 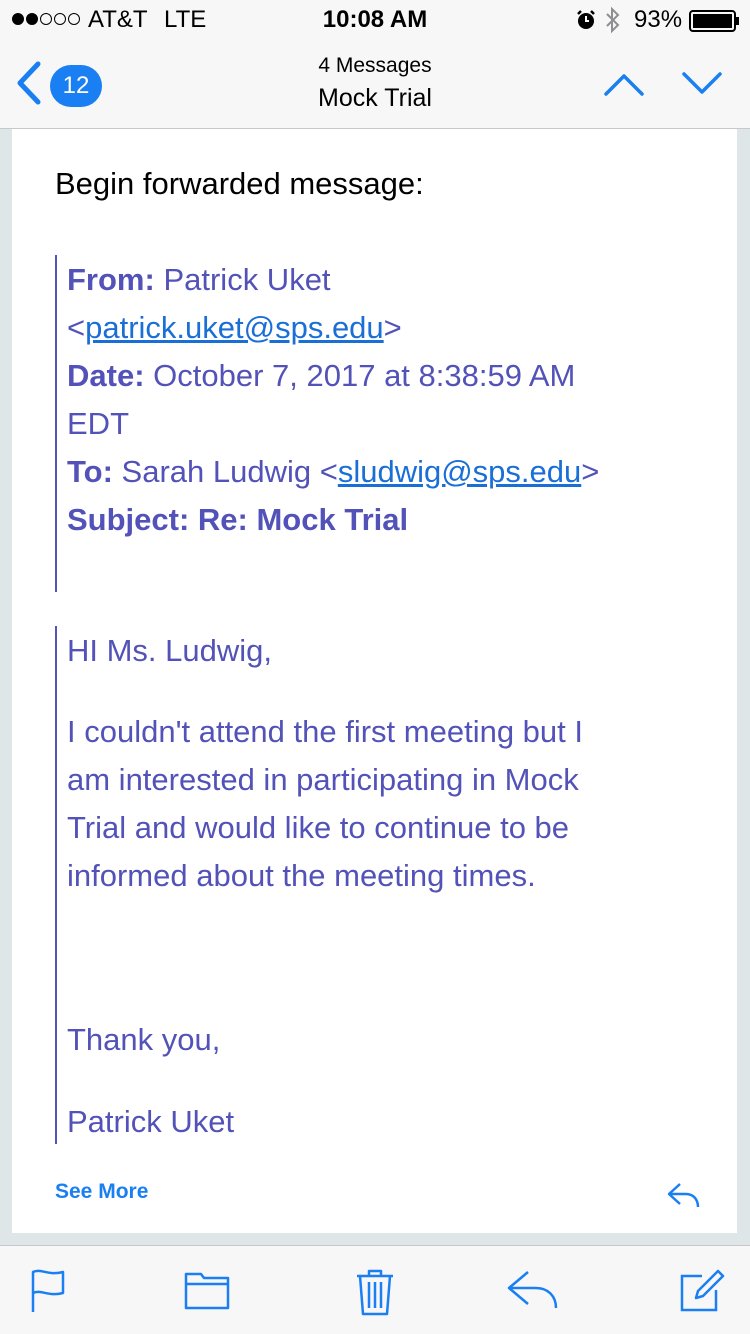 What do you see at coordinates (375, 84) in the screenshot?
I see `navigation-bar: 12 4 Messages Mock Trial` at bounding box center [375, 84].